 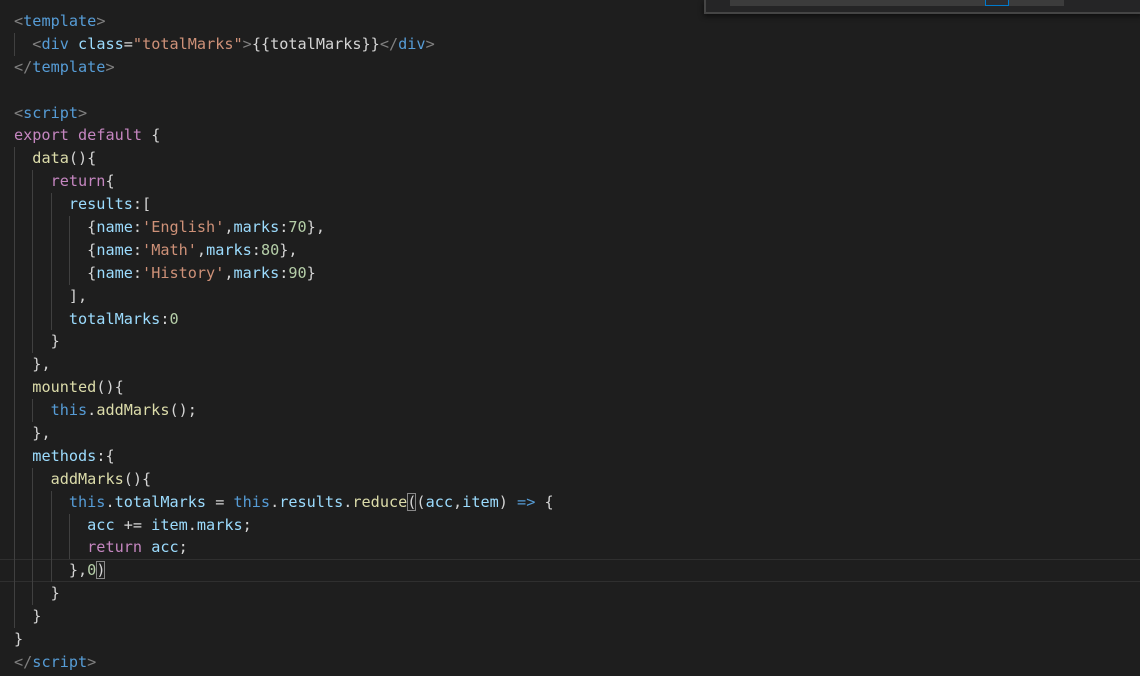 I want to click on code-token: methods, so click(x=64, y=455).